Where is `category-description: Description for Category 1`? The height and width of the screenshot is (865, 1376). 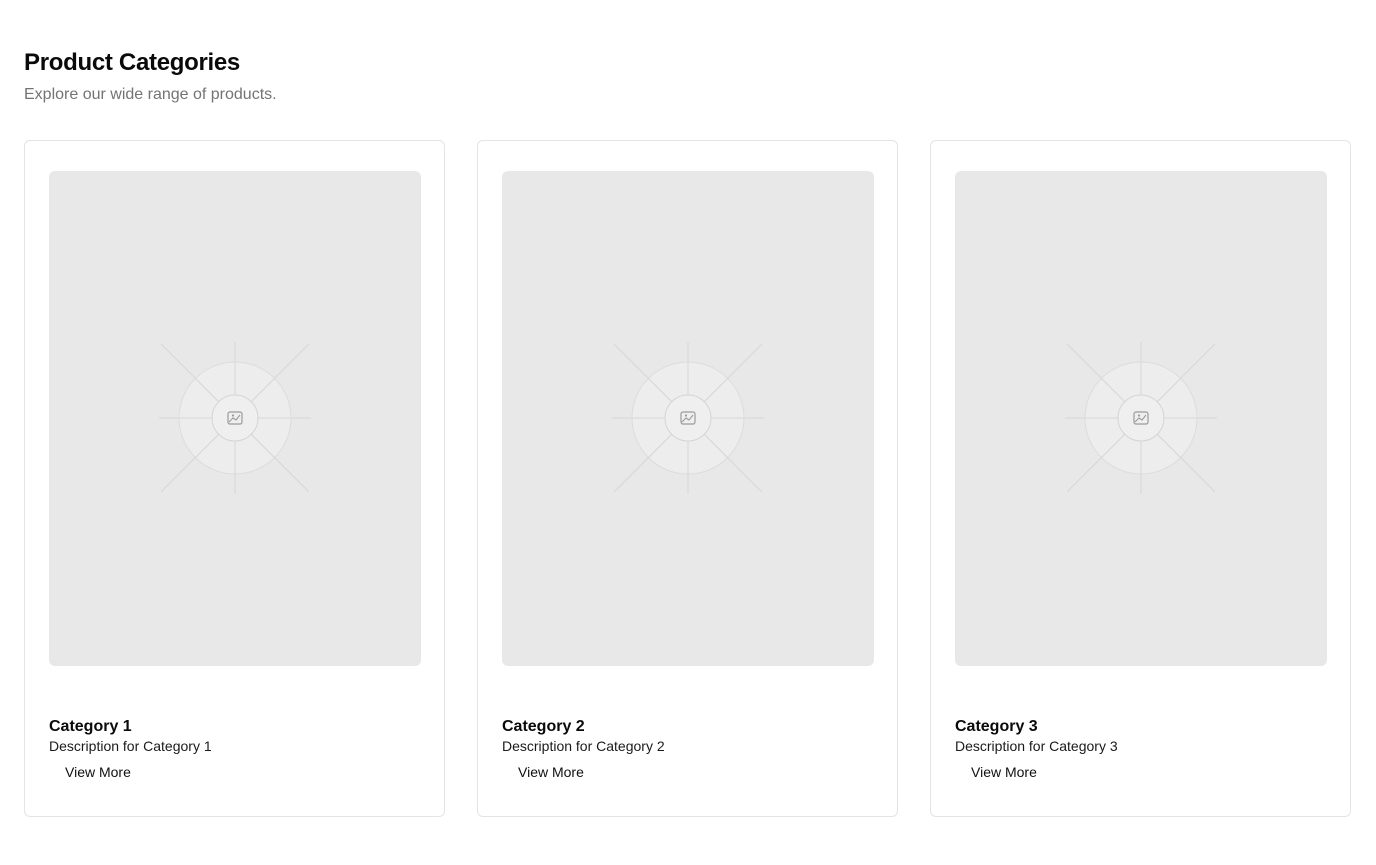 category-description: Description for Category 1 is located at coordinates (130, 746).